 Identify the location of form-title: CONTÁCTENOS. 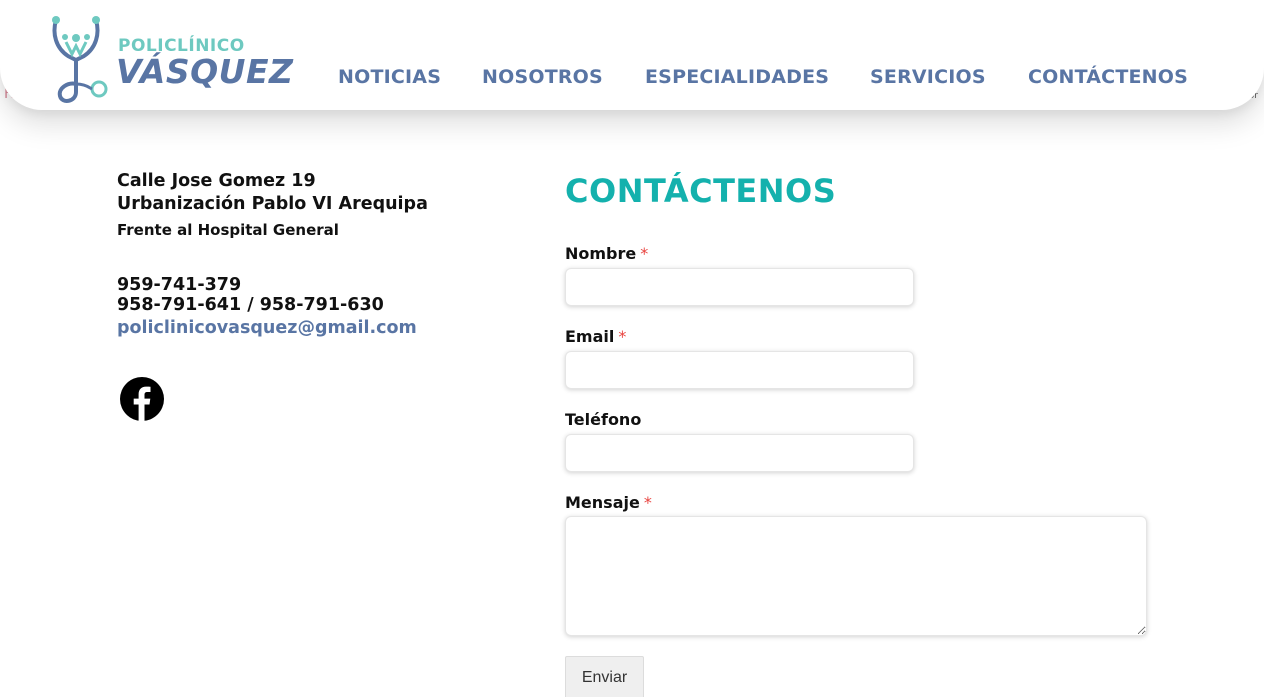
(701, 191).